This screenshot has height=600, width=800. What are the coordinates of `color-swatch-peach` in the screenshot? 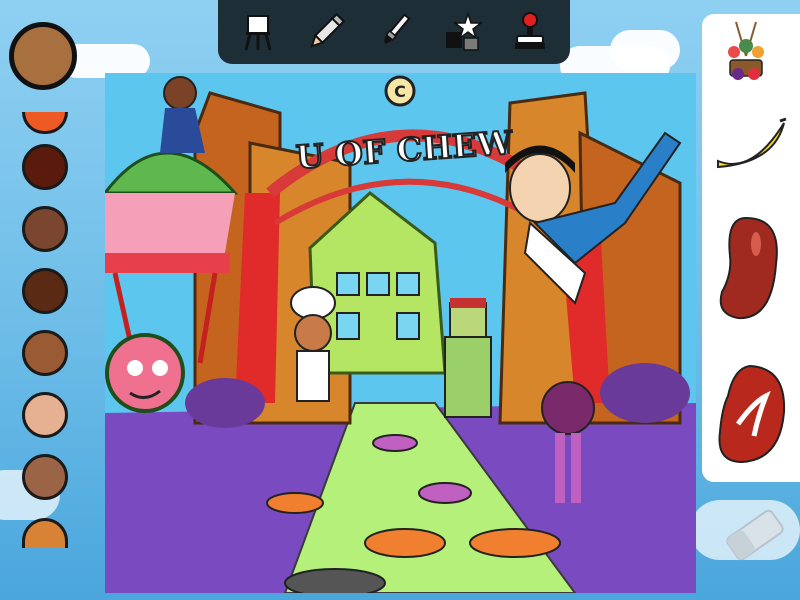 It's located at (45, 415).